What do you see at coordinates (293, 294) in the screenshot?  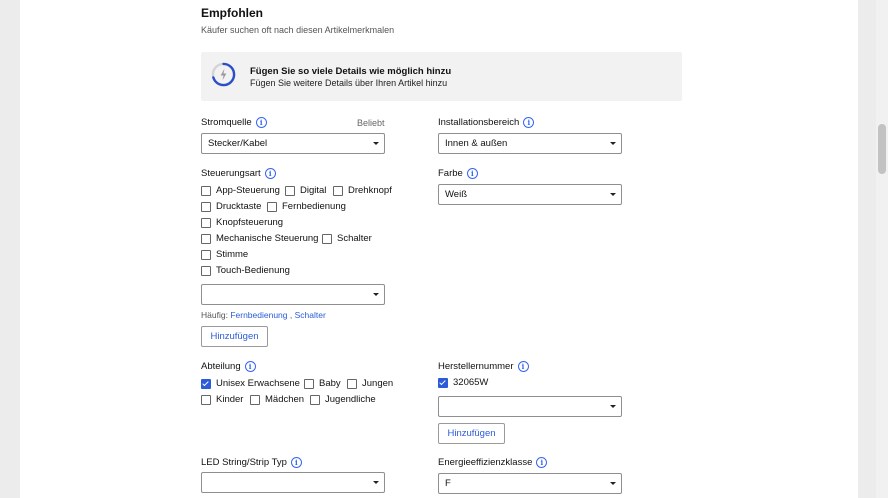 I see `steuerungsart-select` at bounding box center [293, 294].